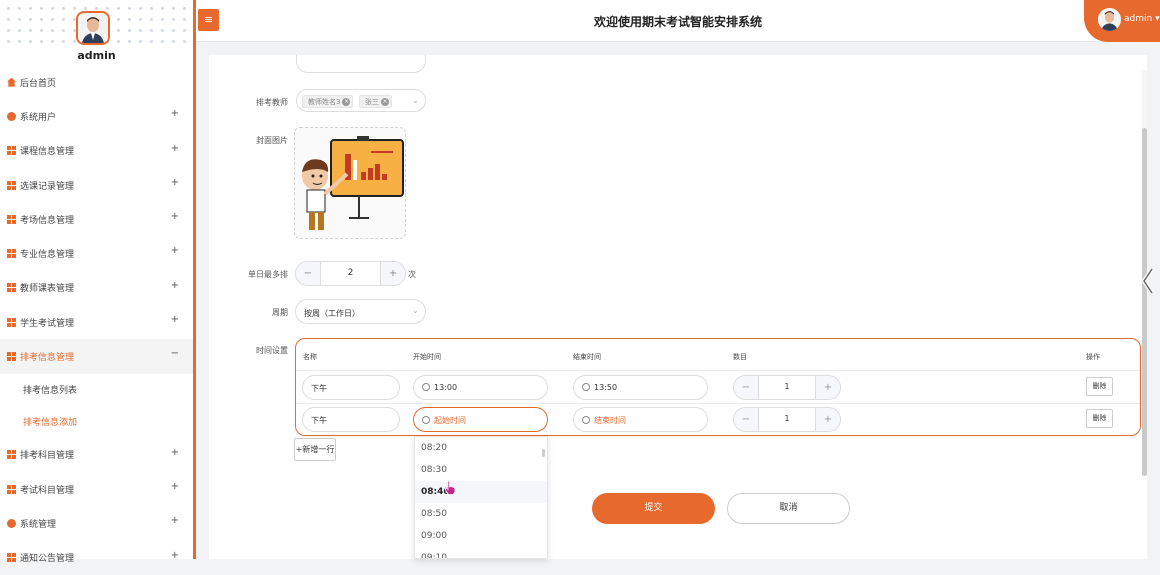 This screenshot has height=575, width=1160. What do you see at coordinates (481, 448) in the screenshot?
I see `time-option: 08:20` at bounding box center [481, 448].